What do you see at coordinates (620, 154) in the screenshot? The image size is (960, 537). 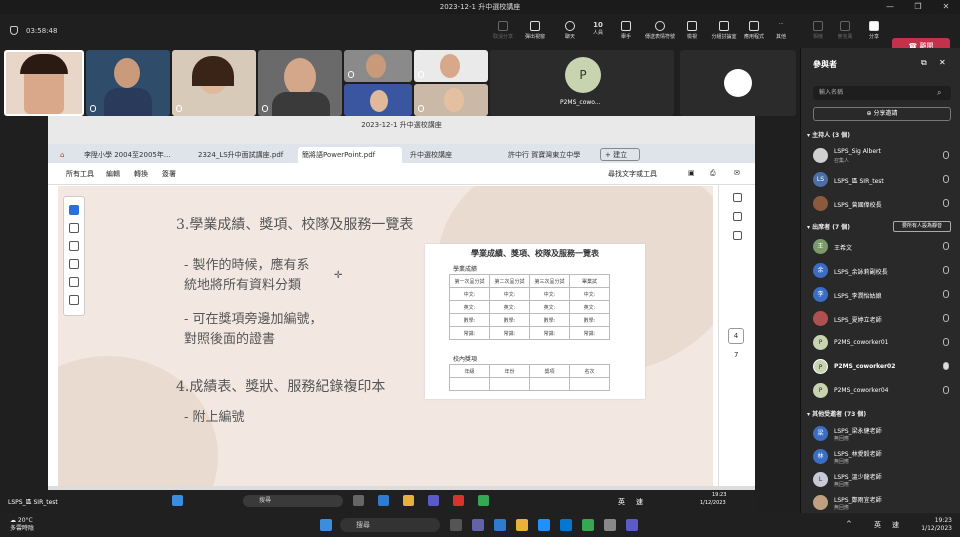 I see `new-tab-button: + 建立` at bounding box center [620, 154].